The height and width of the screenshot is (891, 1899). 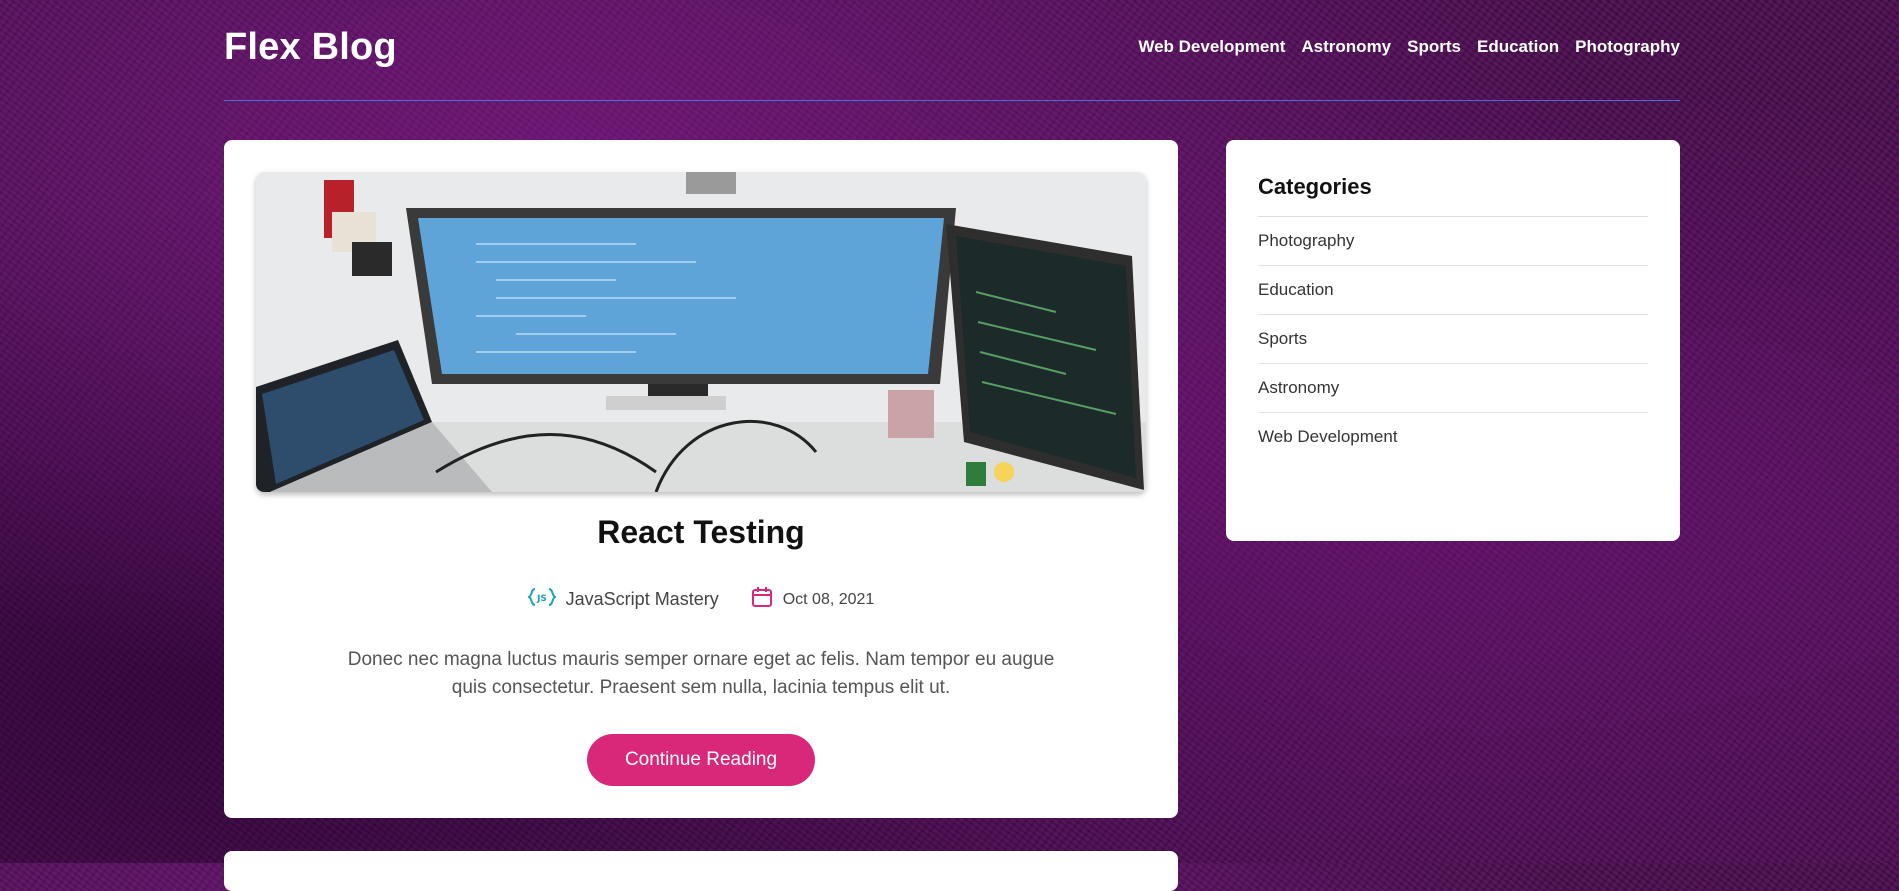 I want to click on category-item-education: Education, so click(x=1453, y=290).